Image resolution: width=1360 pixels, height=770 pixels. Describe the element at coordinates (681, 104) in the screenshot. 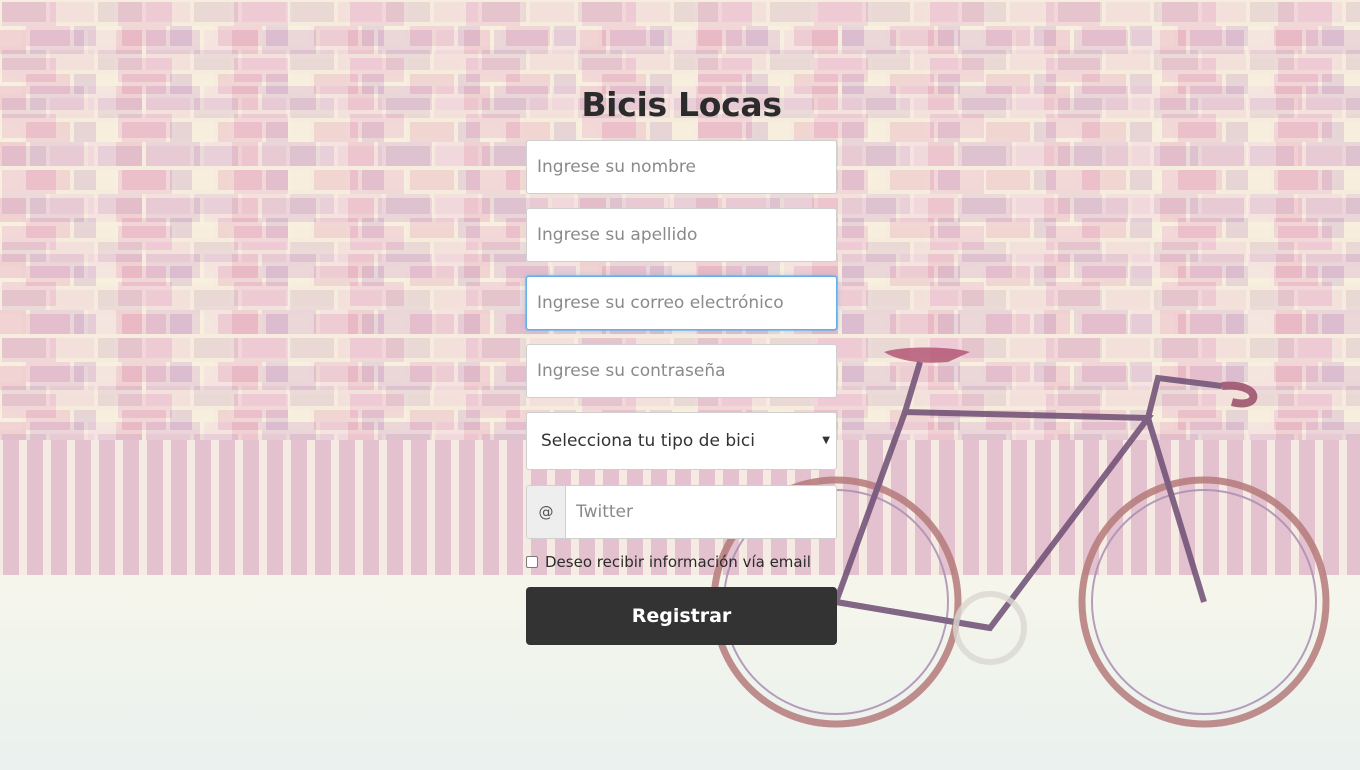

I see `page-title: Bicis Locas` at that location.